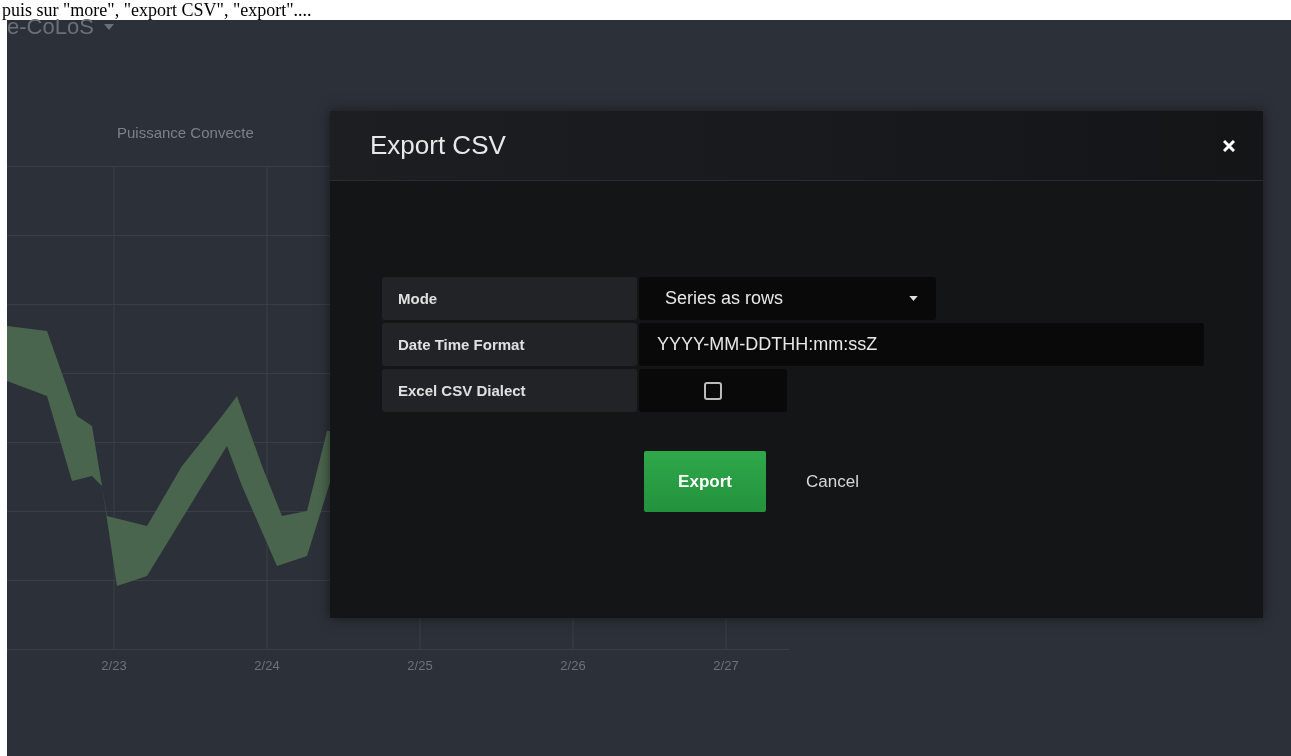 The image size is (1291, 756). Describe the element at coordinates (509, 344) in the screenshot. I see `field-label: Date Time Format` at that location.